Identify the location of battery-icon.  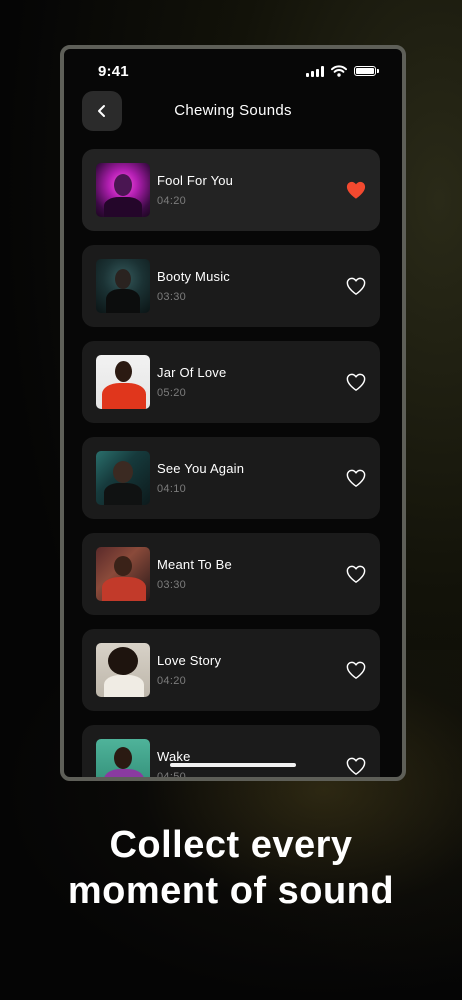
(366, 71).